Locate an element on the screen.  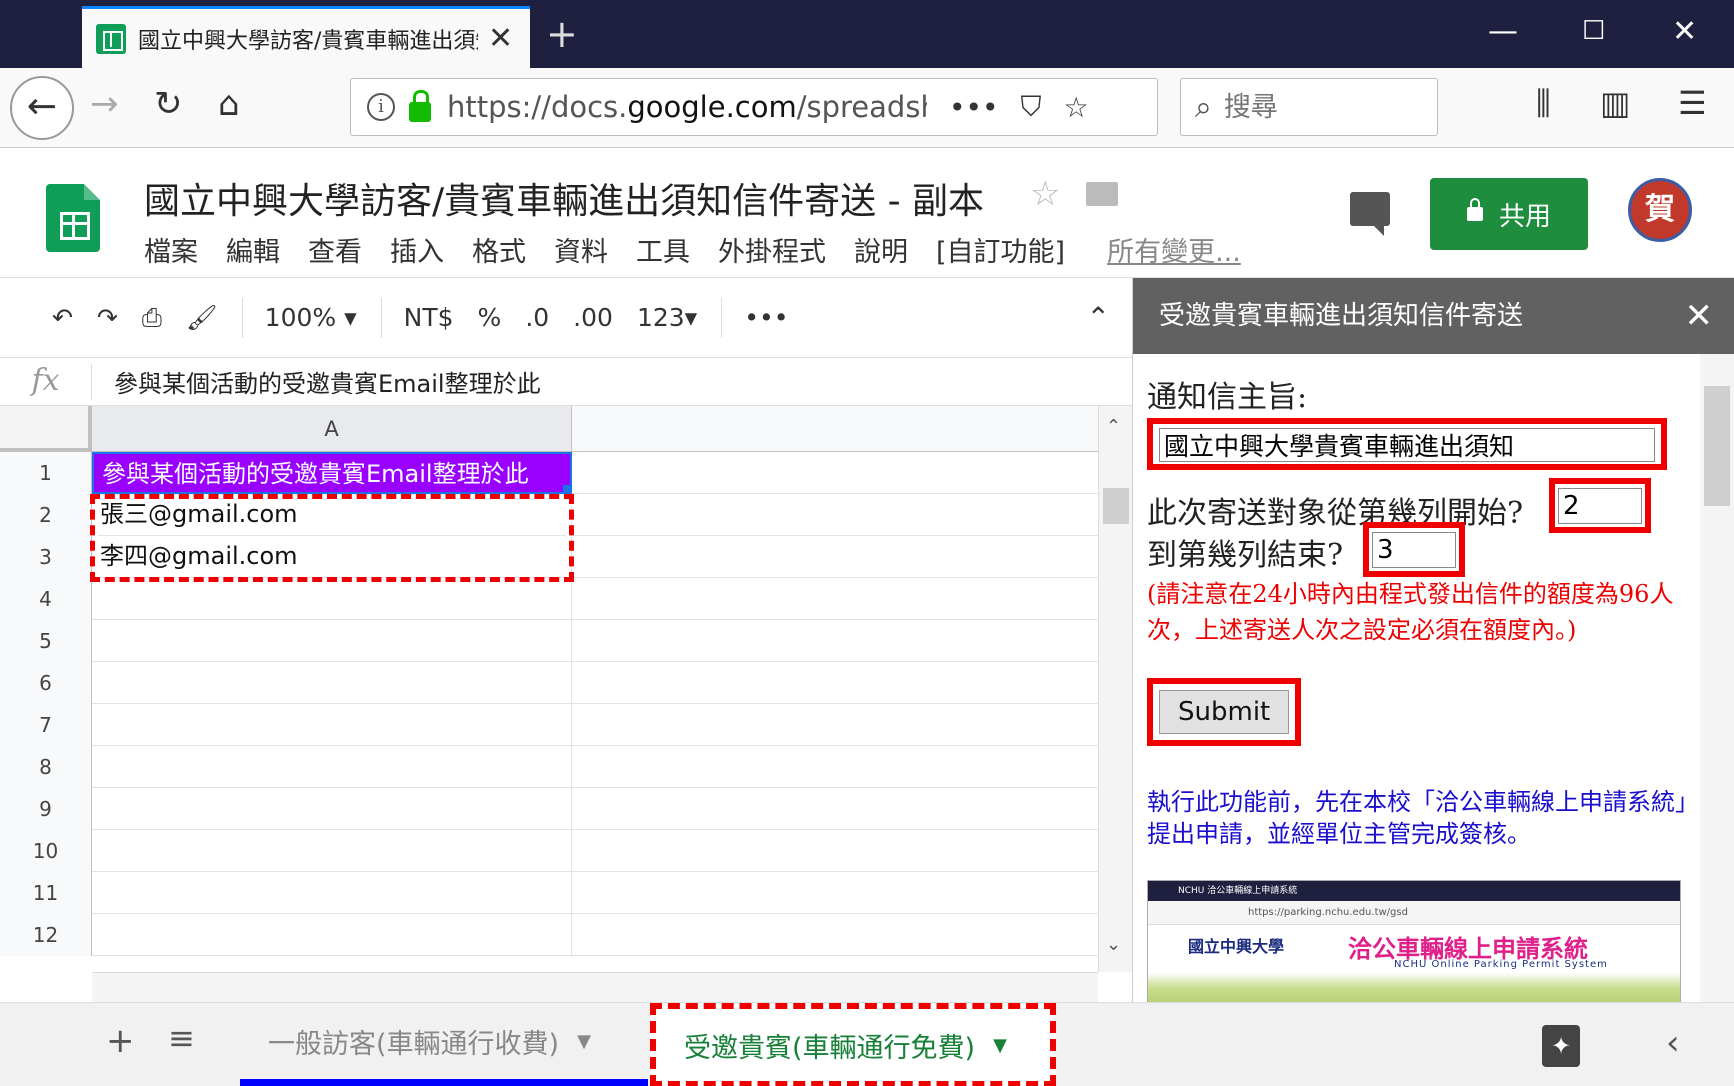
row-number: 8 is located at coordinates (46, 767).